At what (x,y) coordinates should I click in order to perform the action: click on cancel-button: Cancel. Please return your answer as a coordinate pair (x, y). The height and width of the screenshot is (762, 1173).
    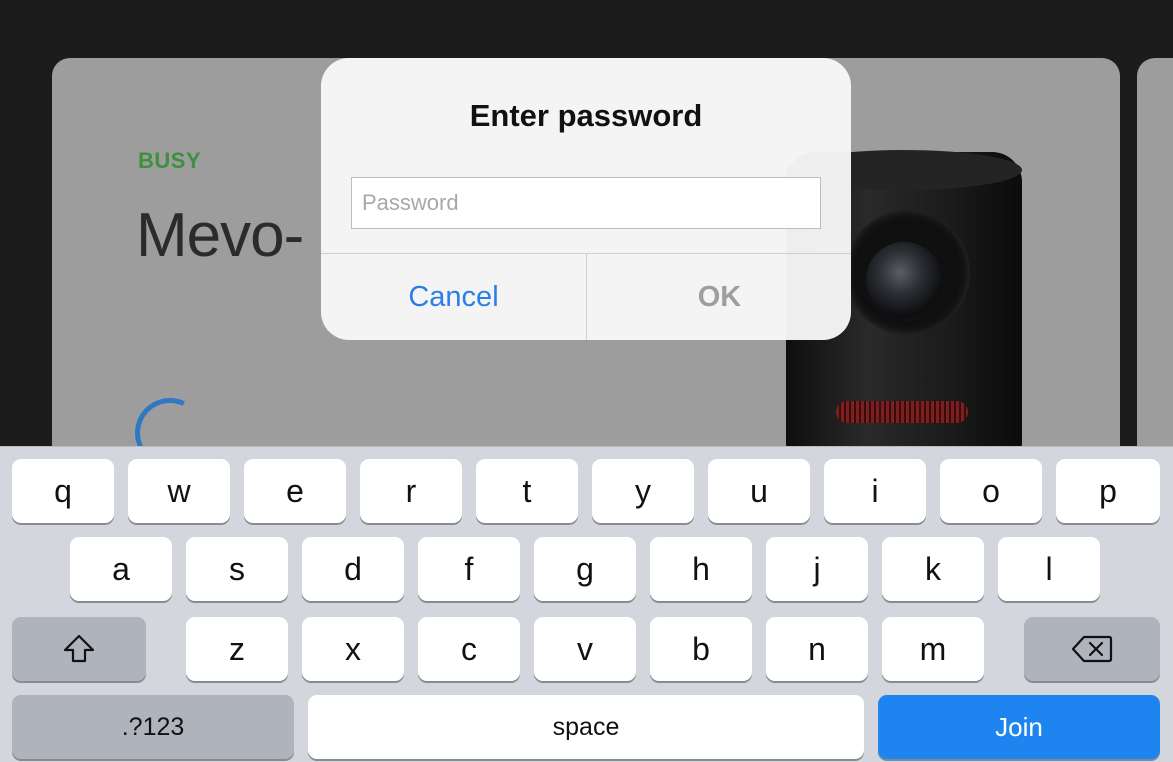
    Looking at the image, I should click on (453, 297).